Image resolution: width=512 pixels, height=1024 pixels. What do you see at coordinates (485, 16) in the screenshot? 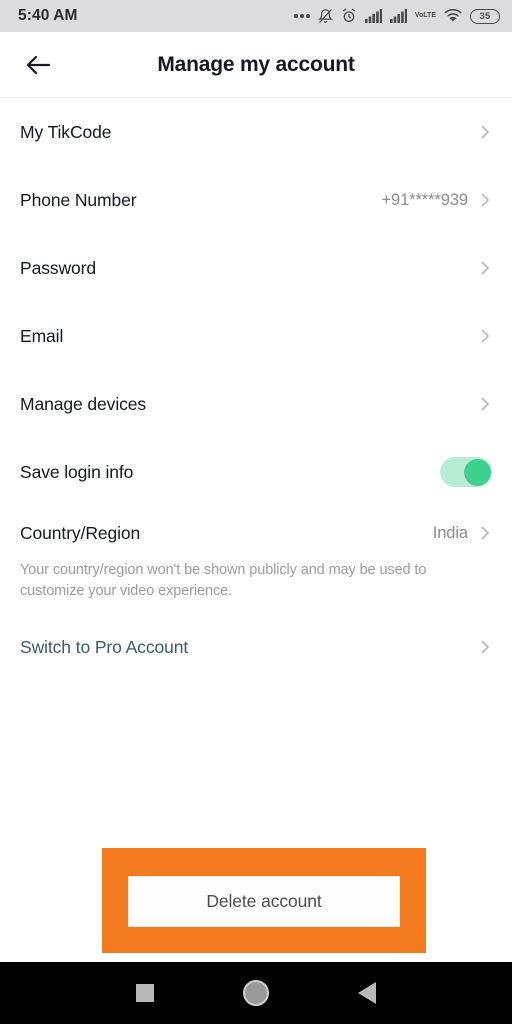
I see `battery-icon: 35` at bounding box center [485, 16].